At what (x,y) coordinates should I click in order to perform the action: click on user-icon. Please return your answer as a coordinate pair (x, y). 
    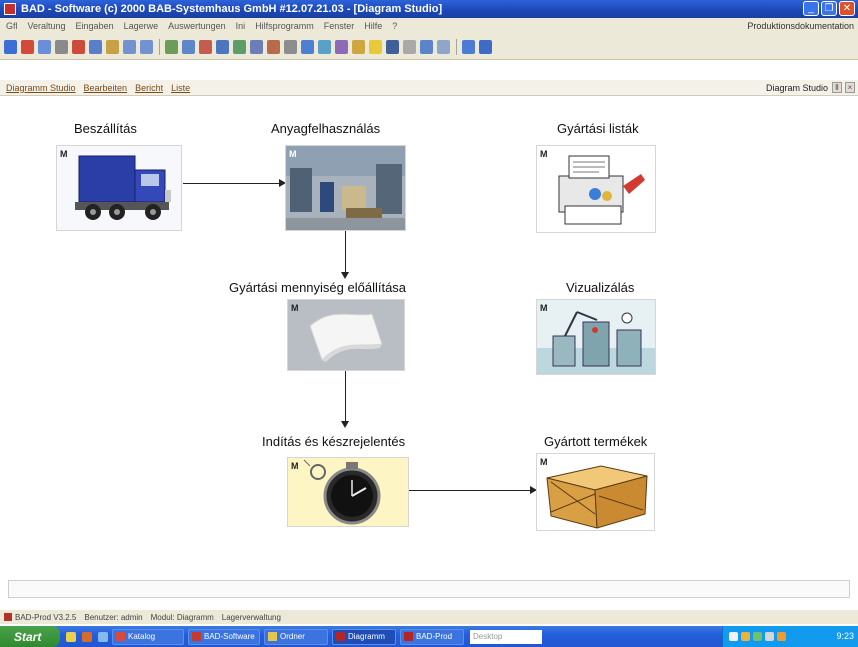
    Looking at the image, I should click on (392, 46).